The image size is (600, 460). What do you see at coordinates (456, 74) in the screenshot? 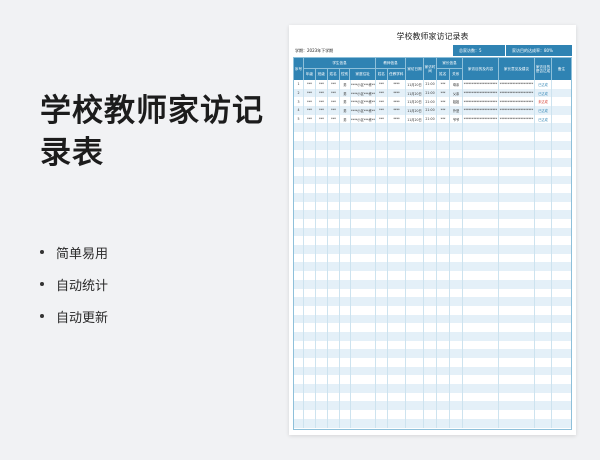
I see `header-relation: 关系` at bounding box center [456, 74].